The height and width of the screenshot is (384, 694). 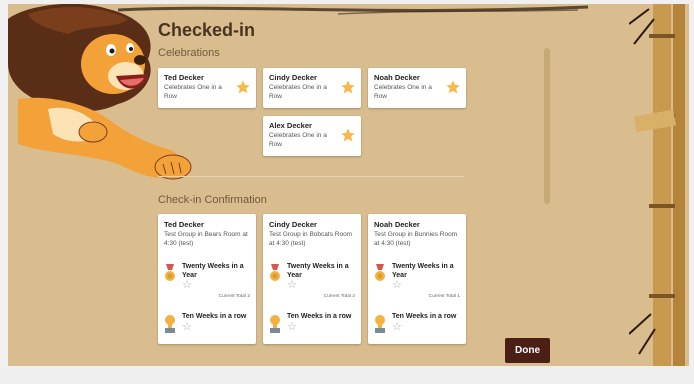 What do you see at coordinates (184, 224) in the screenshot?
I see `person-name: Ted Decker` at bounding box center [184, 224].